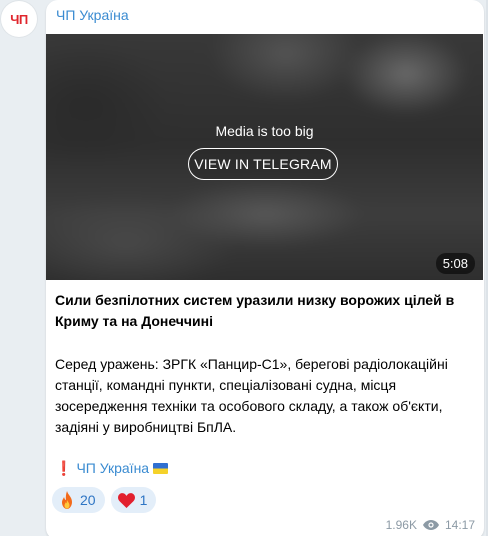 The image size is (488, 536). I want to click on reactions-bar: 20 1, so click(104, 500).